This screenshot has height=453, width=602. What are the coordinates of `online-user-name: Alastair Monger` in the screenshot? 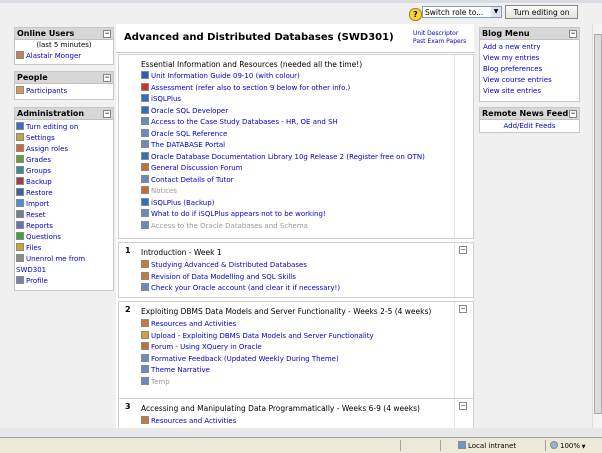 It's located at (53, 56).